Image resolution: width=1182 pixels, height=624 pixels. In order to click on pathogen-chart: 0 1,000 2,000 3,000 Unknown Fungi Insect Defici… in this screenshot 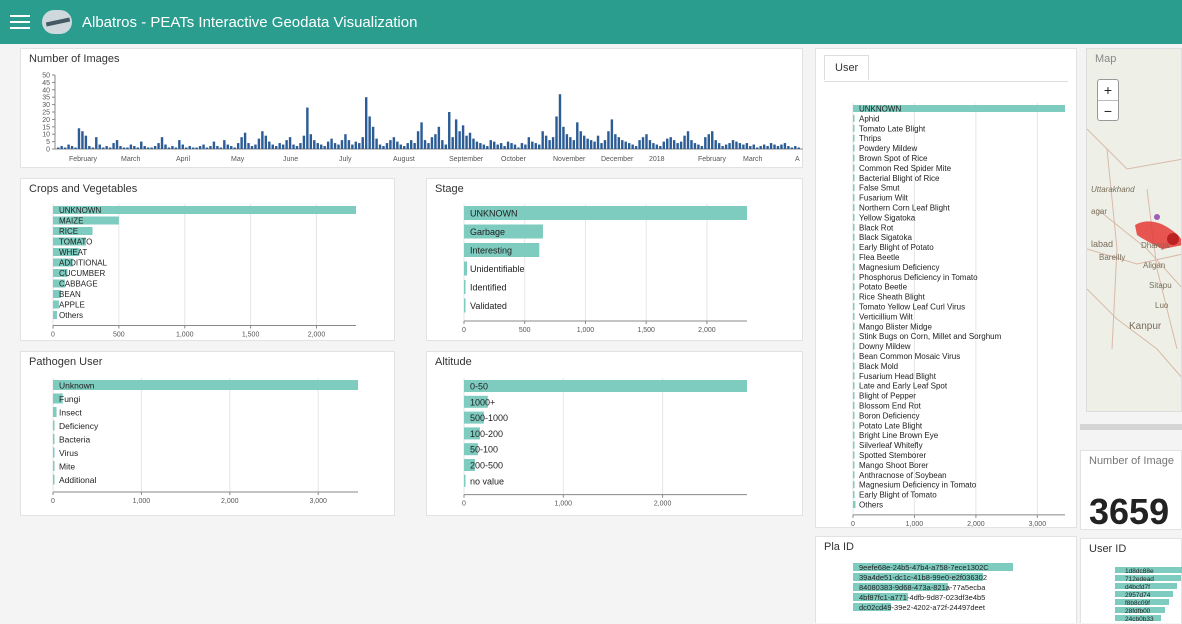, I will do `click(208, 434)`.